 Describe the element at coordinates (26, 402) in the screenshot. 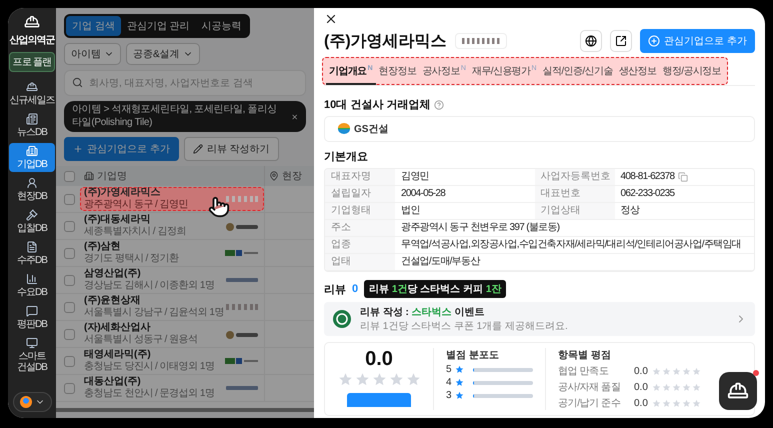

I see `avatar-icon` at that location.